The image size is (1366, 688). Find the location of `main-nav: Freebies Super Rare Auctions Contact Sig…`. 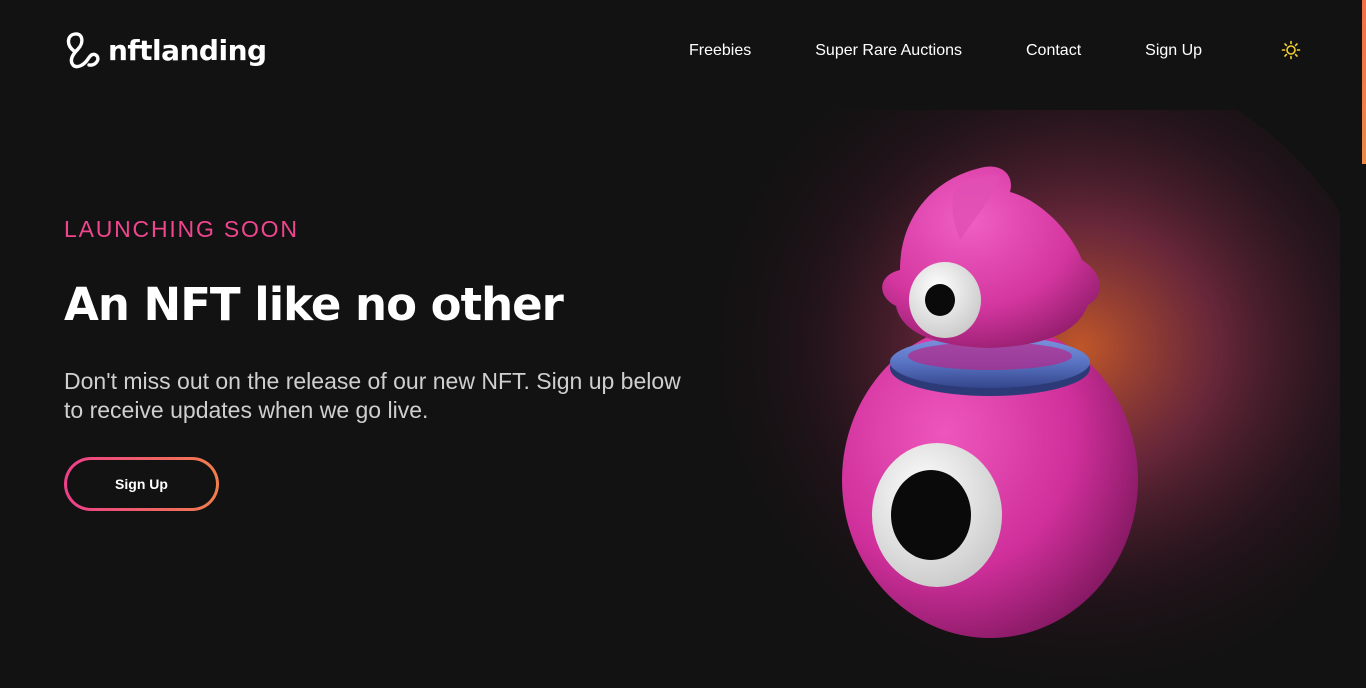

main-nav: Freebies Super Rare Auctions Contact Sig… is located at coordinates (945, 51).